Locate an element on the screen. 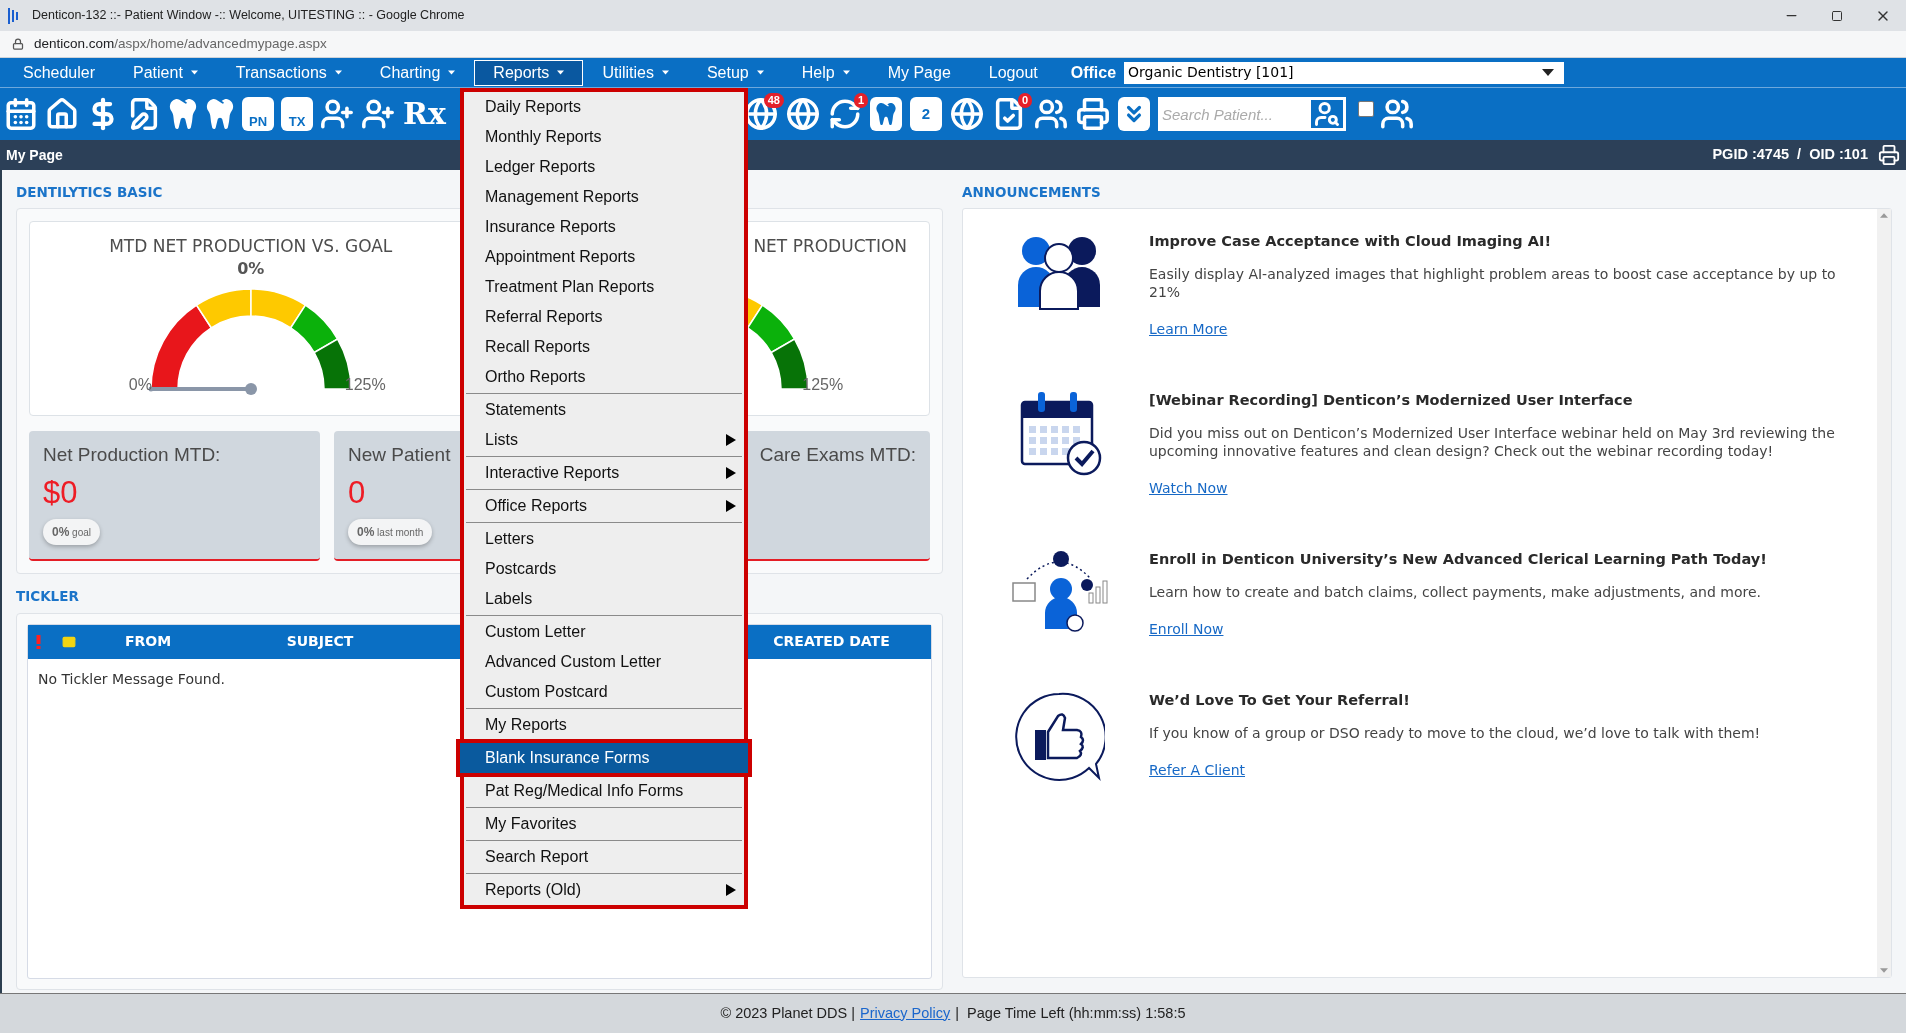  dropdown-item: Treatment Plan Reports is located at coordinates (604, 287).